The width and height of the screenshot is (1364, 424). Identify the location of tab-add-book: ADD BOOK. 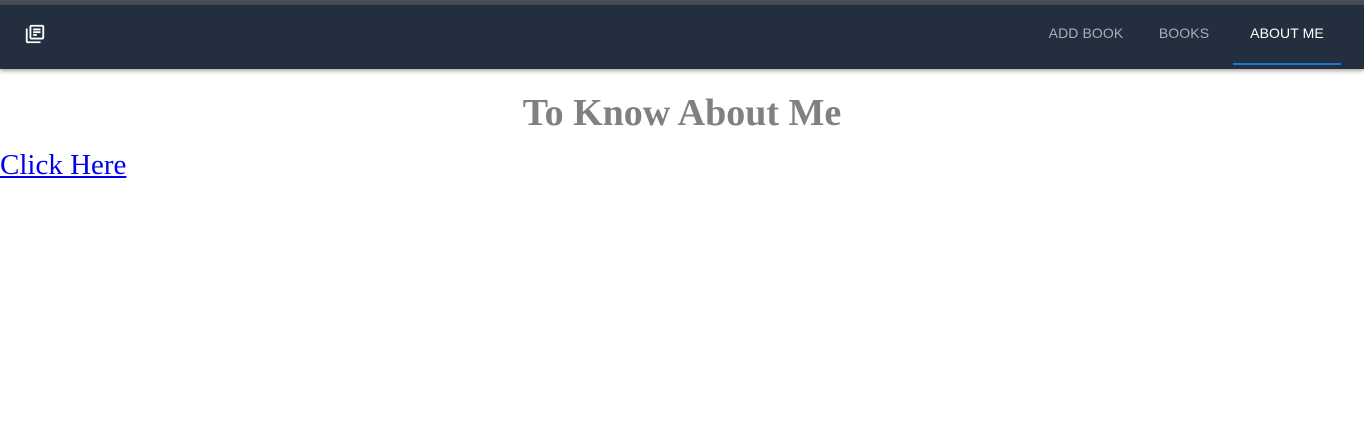
(1086, 33).